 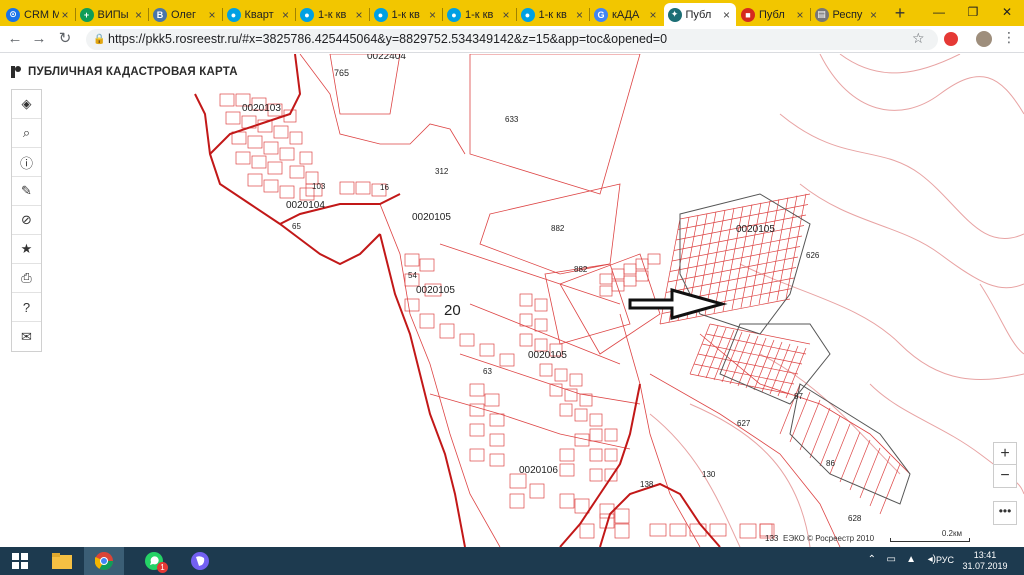 I want to click on zoom-out-button: −, so click(x=1005, y=476).